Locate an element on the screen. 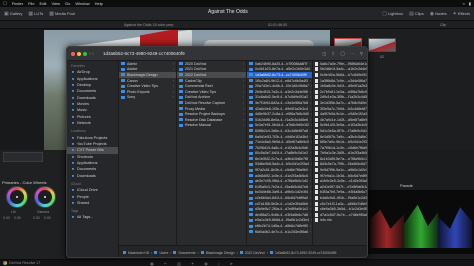 This screenshot has height=266, width=474. file-row: 2c7b9d1f-1e3a-...e5f6a7b8c9d0.djv is located at coordinates (340, 92).